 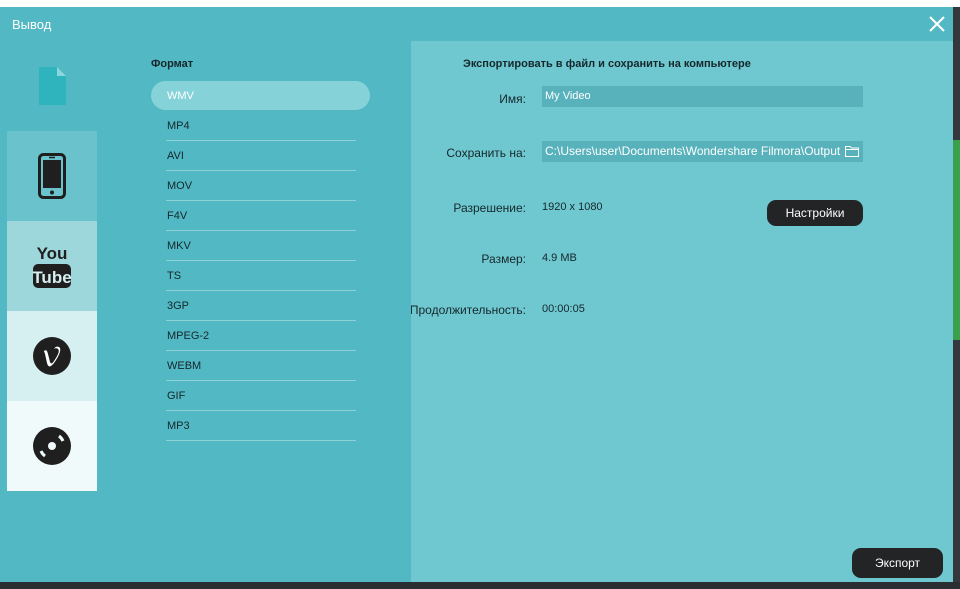 I want to click on dialog-titlebar: Вывод, so click(x=476, y=24).